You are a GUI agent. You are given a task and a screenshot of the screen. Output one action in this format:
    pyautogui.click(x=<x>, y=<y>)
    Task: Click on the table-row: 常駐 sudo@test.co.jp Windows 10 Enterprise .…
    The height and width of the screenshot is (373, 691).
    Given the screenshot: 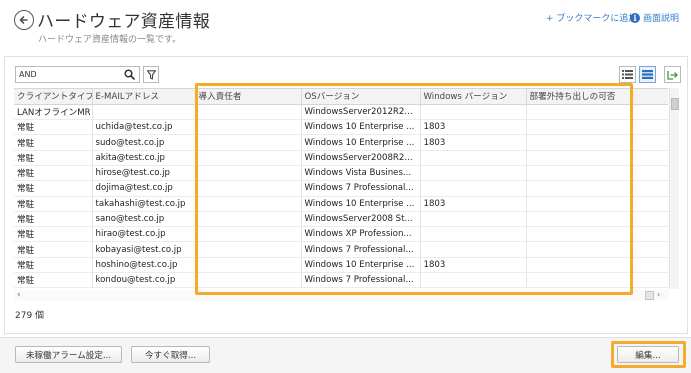 What is the action you would take?
    pyautogui.click(x=341, y=142)
    